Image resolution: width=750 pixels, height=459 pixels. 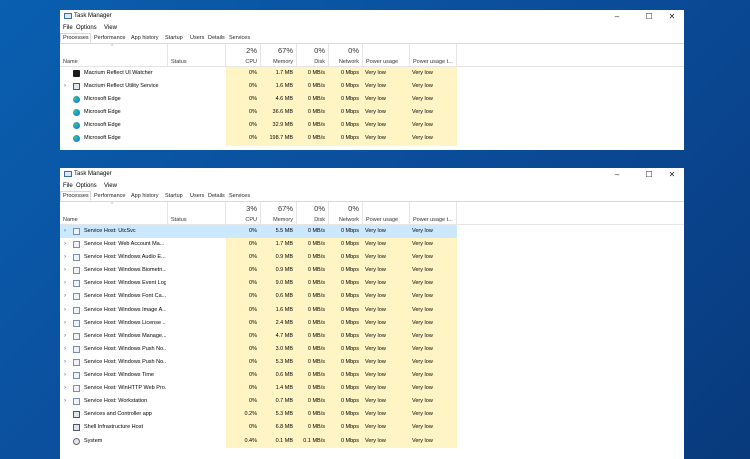 I want to click on cpu-cell: 0.4%, so click(x=243, y=441).